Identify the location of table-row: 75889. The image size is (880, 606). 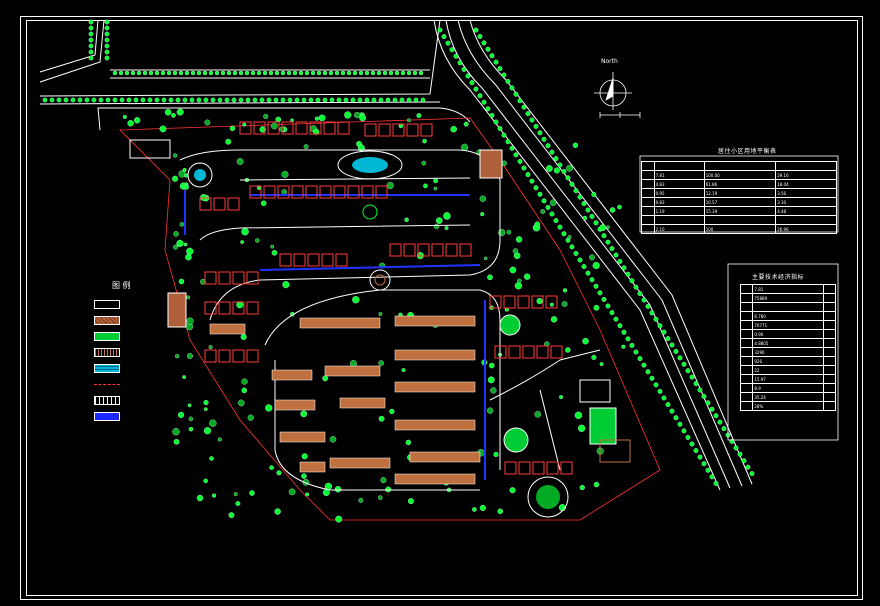
(788, 298).